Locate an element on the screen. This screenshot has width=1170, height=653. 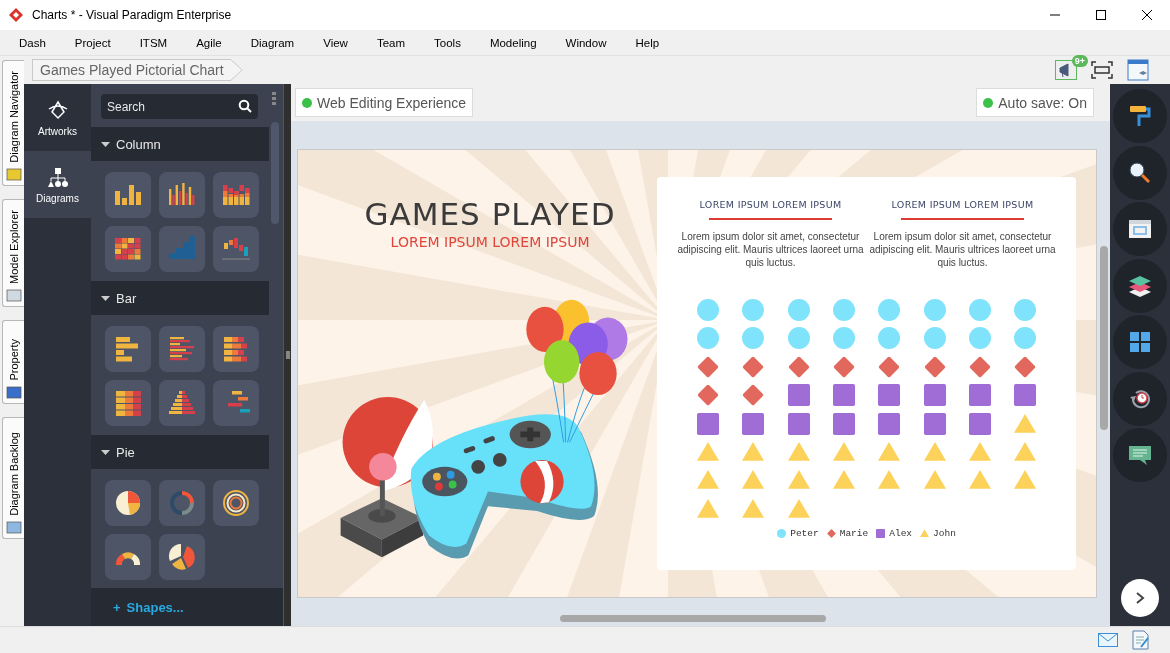
splitter-grip-icon is located at coordinates (287, 355).